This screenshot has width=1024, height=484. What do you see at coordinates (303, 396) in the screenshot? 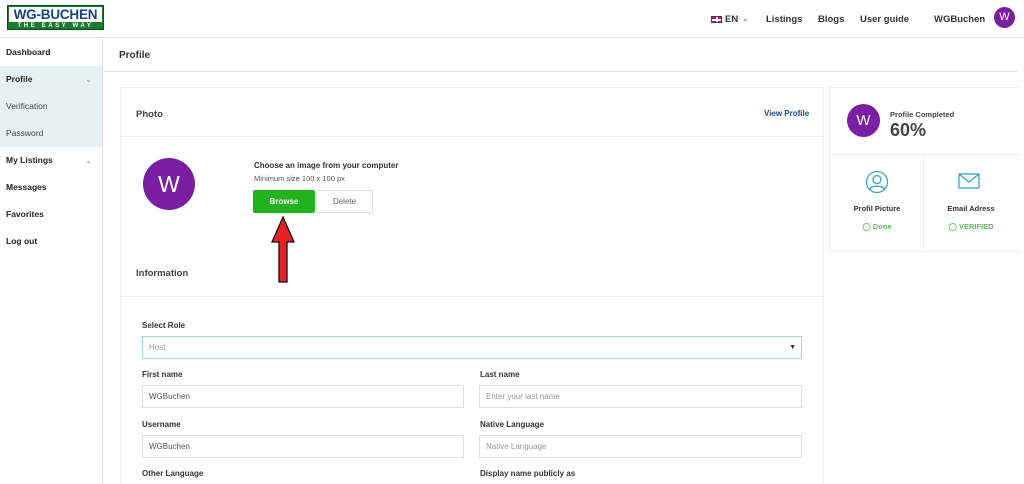
I see `first-name-input: WGBuchen` at bounding box center [303, 396].